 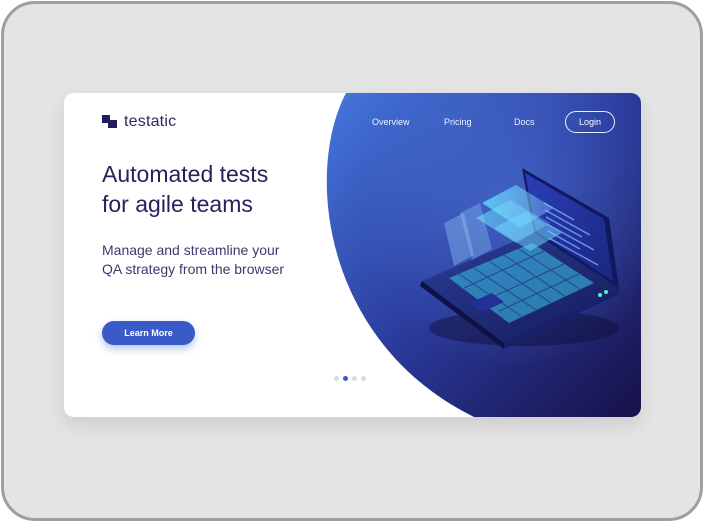 I want to click on headline-line-2: for agile teams, so click(x=177, y=204).